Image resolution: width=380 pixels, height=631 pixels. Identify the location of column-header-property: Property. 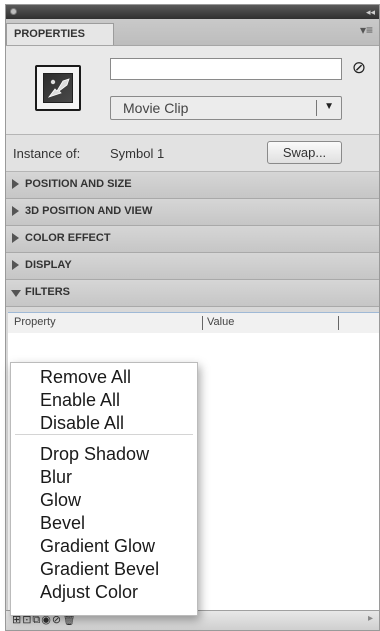
(35, 322).